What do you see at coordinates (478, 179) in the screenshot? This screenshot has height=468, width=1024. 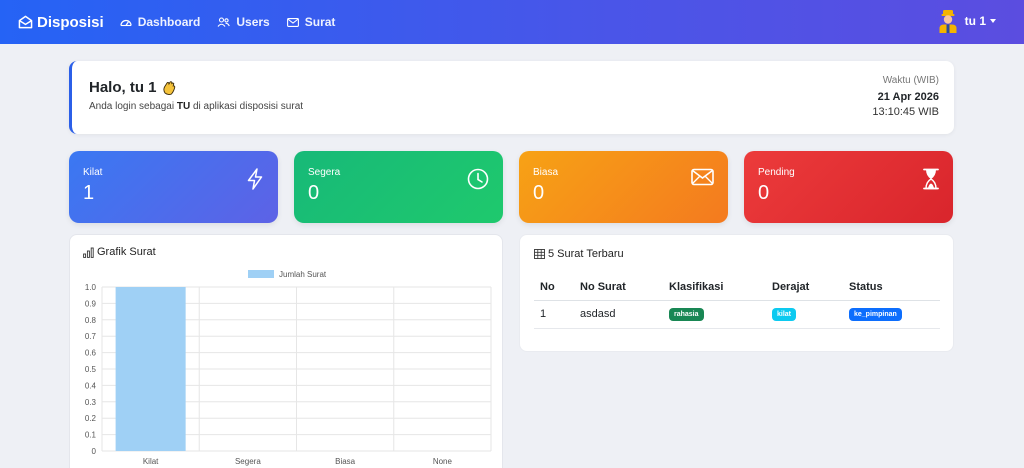 I see `clock-icon` at bounding box center [478, 179].